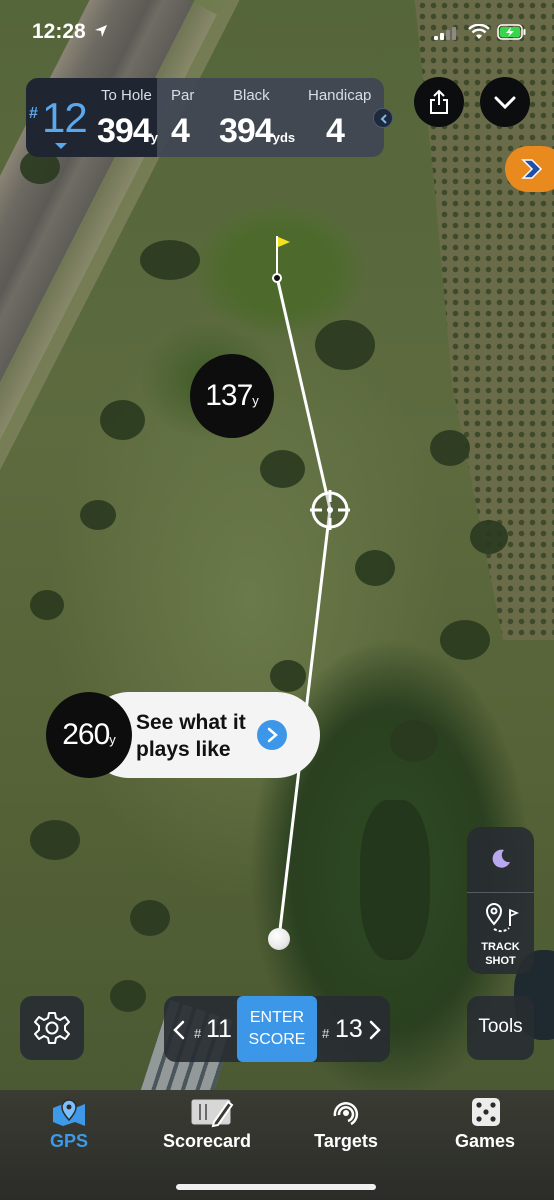  Describe the element at coordinates (127, 131) in the screenshot. I see `to-hole-value: 394y` at that location.